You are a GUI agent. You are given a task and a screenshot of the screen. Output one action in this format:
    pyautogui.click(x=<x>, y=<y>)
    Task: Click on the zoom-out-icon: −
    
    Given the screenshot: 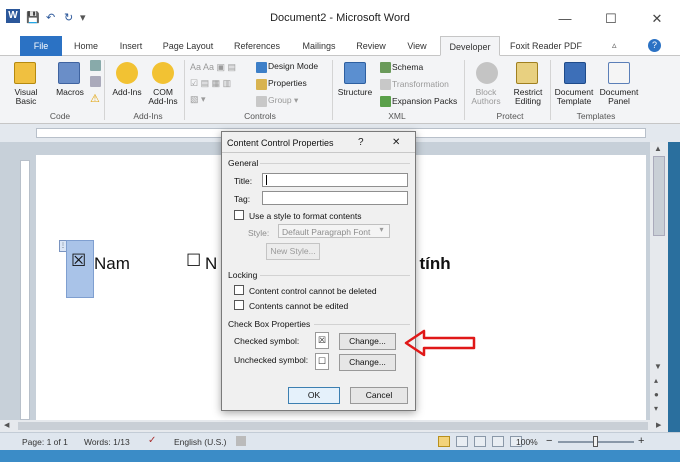 What is the action you would take?
    pyautogui.click(x=549, y=441)
    